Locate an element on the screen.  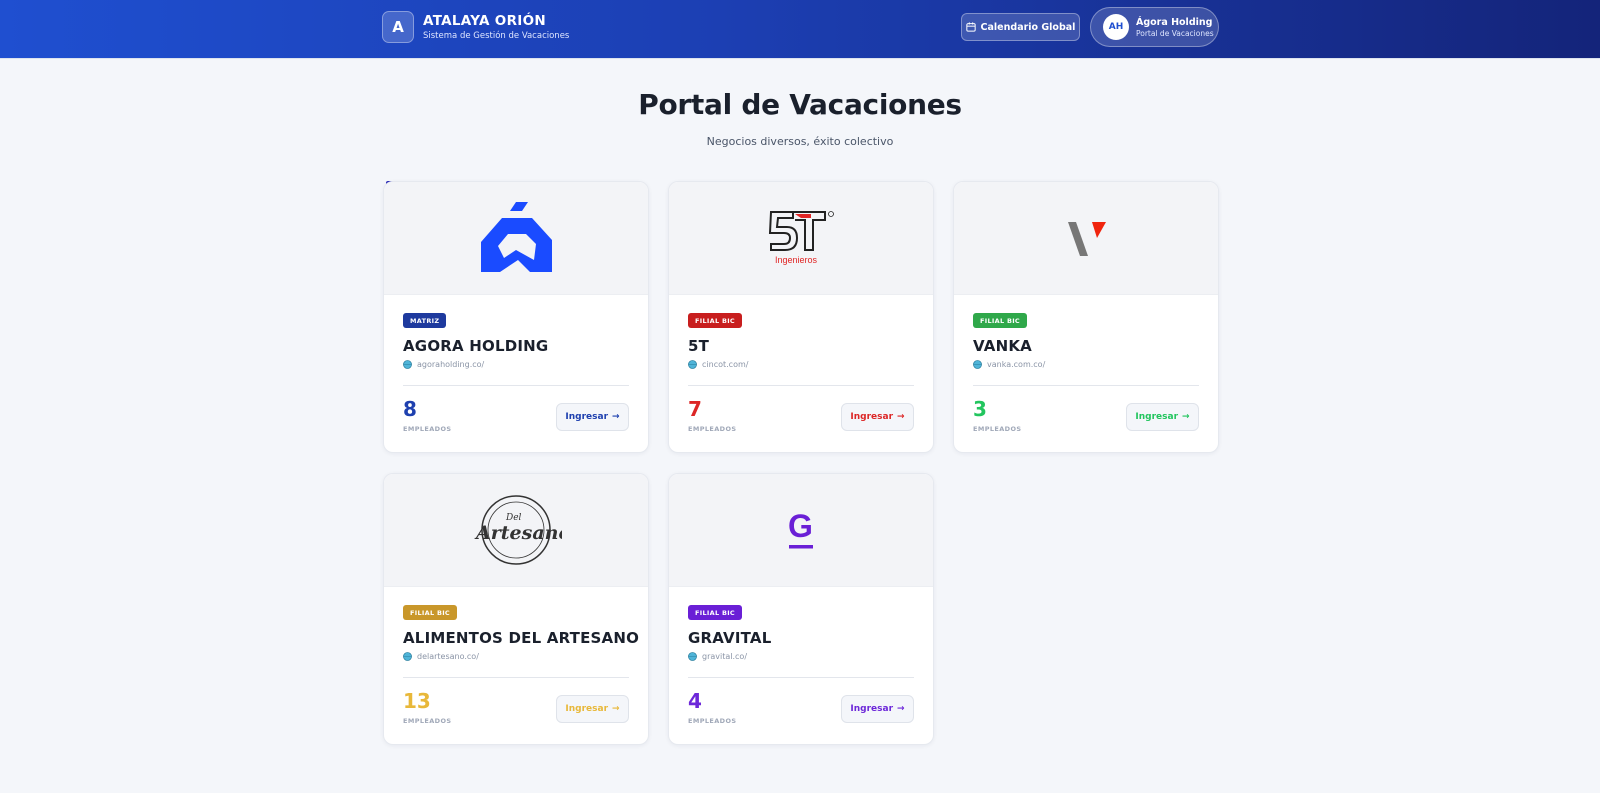
brand-subtitle: Sistema de Gestión de Vacaciones is located at coordinates (496, 36).